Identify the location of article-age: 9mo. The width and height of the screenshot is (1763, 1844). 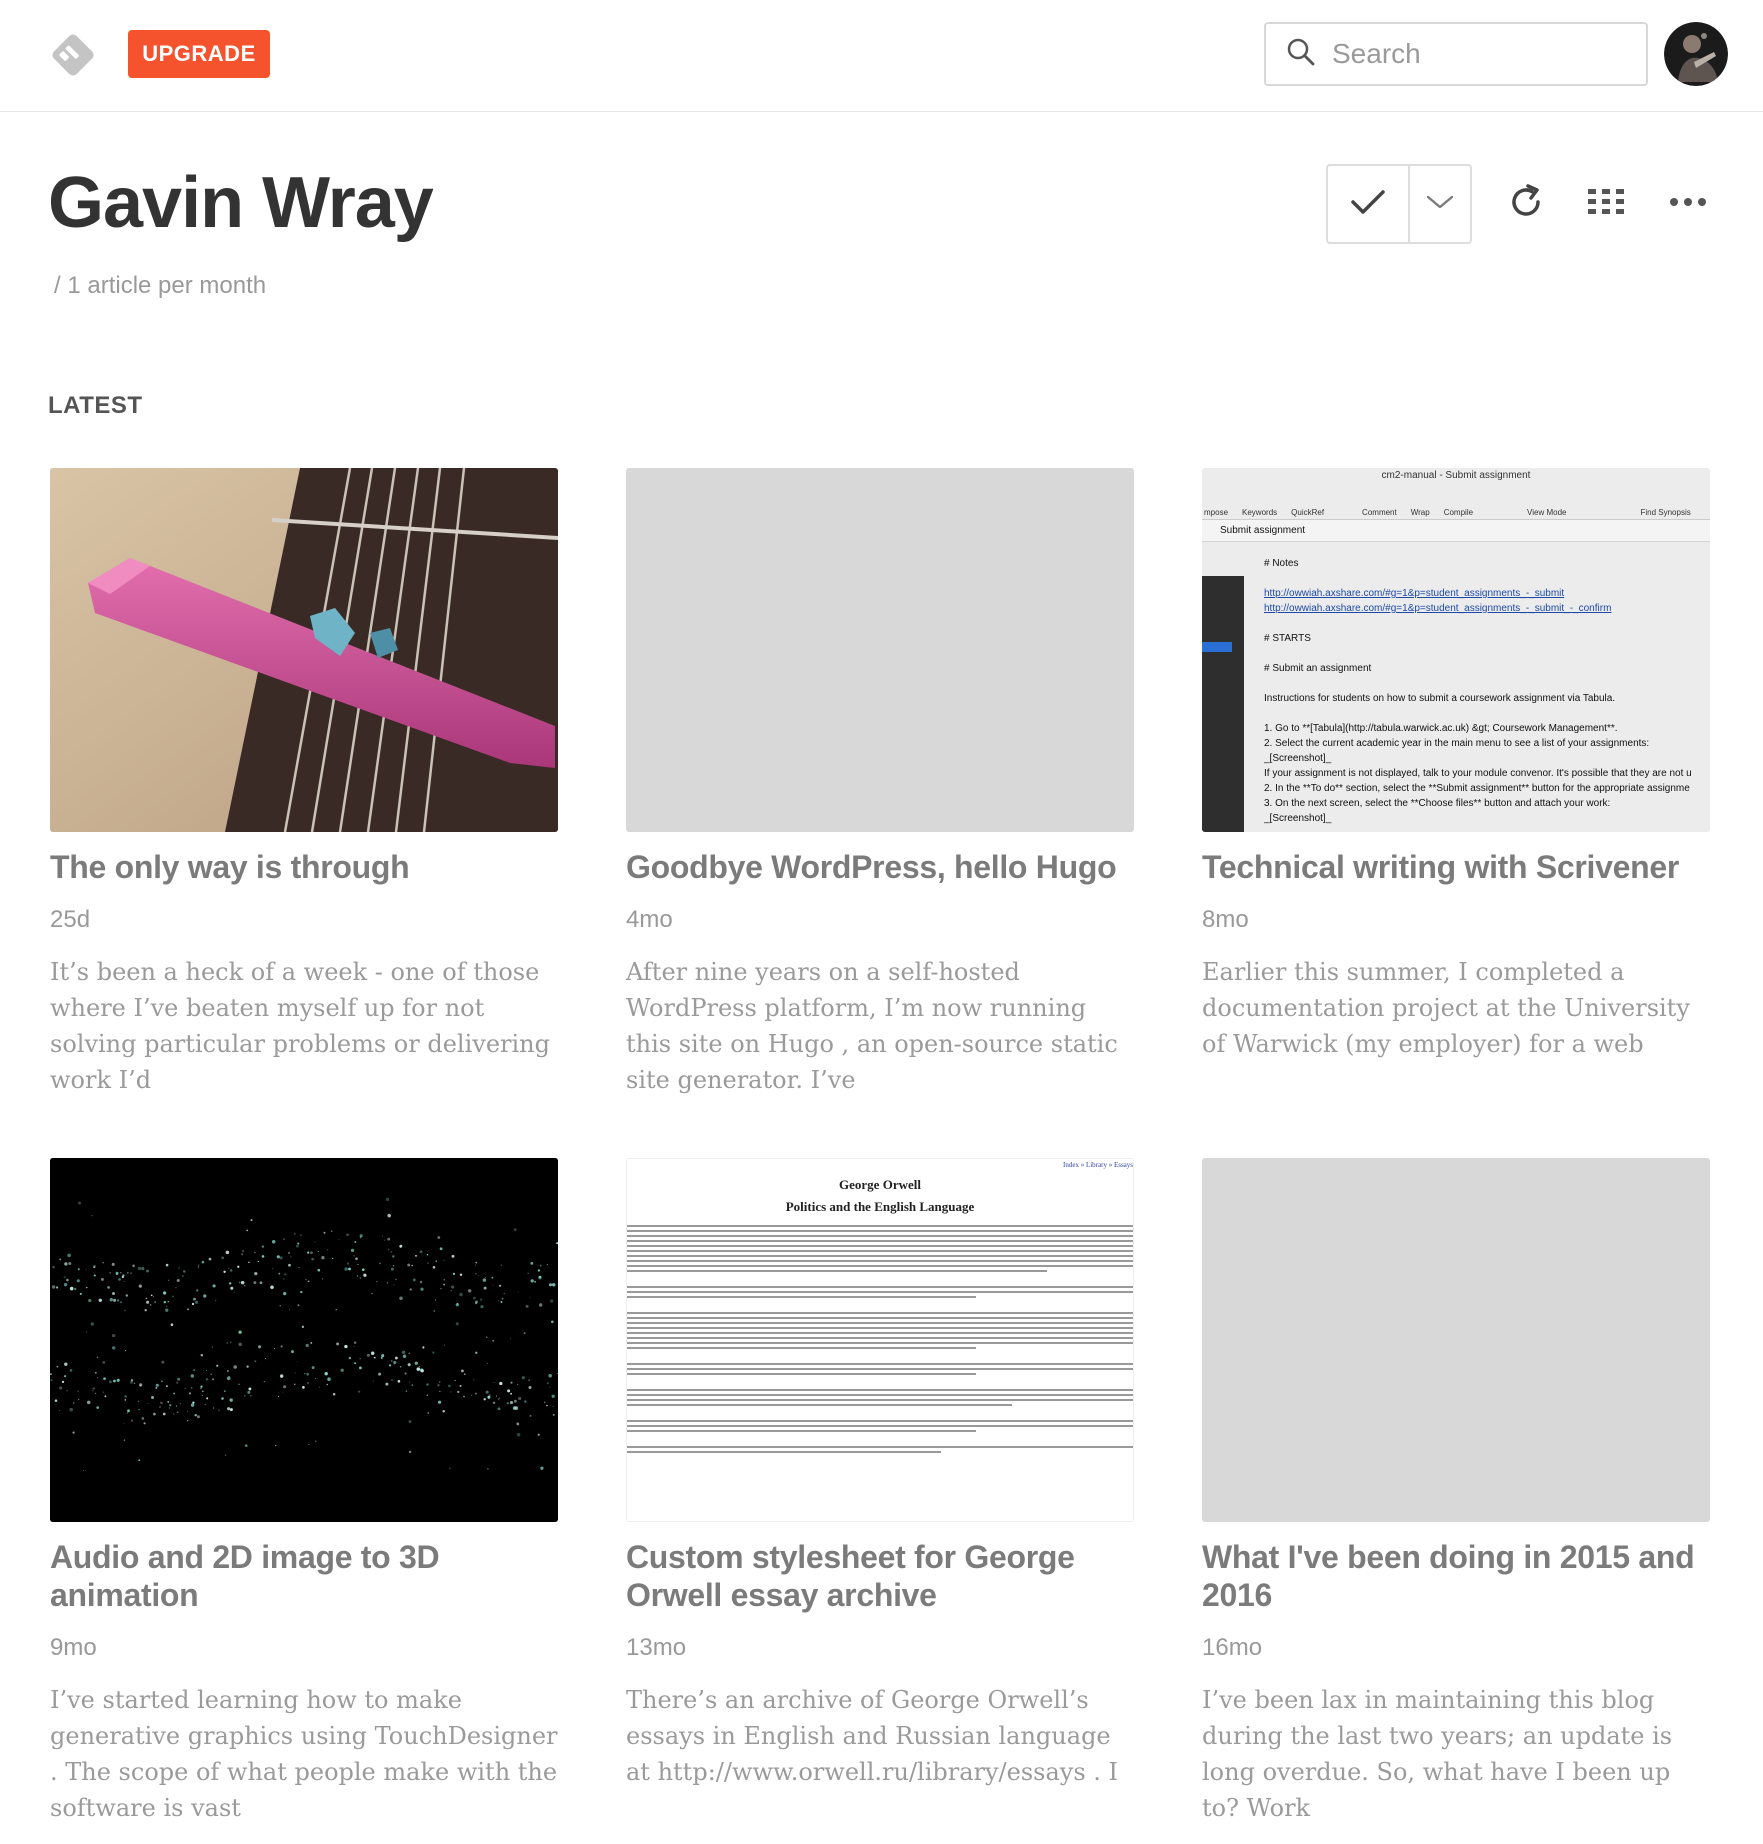
(73, 1647).